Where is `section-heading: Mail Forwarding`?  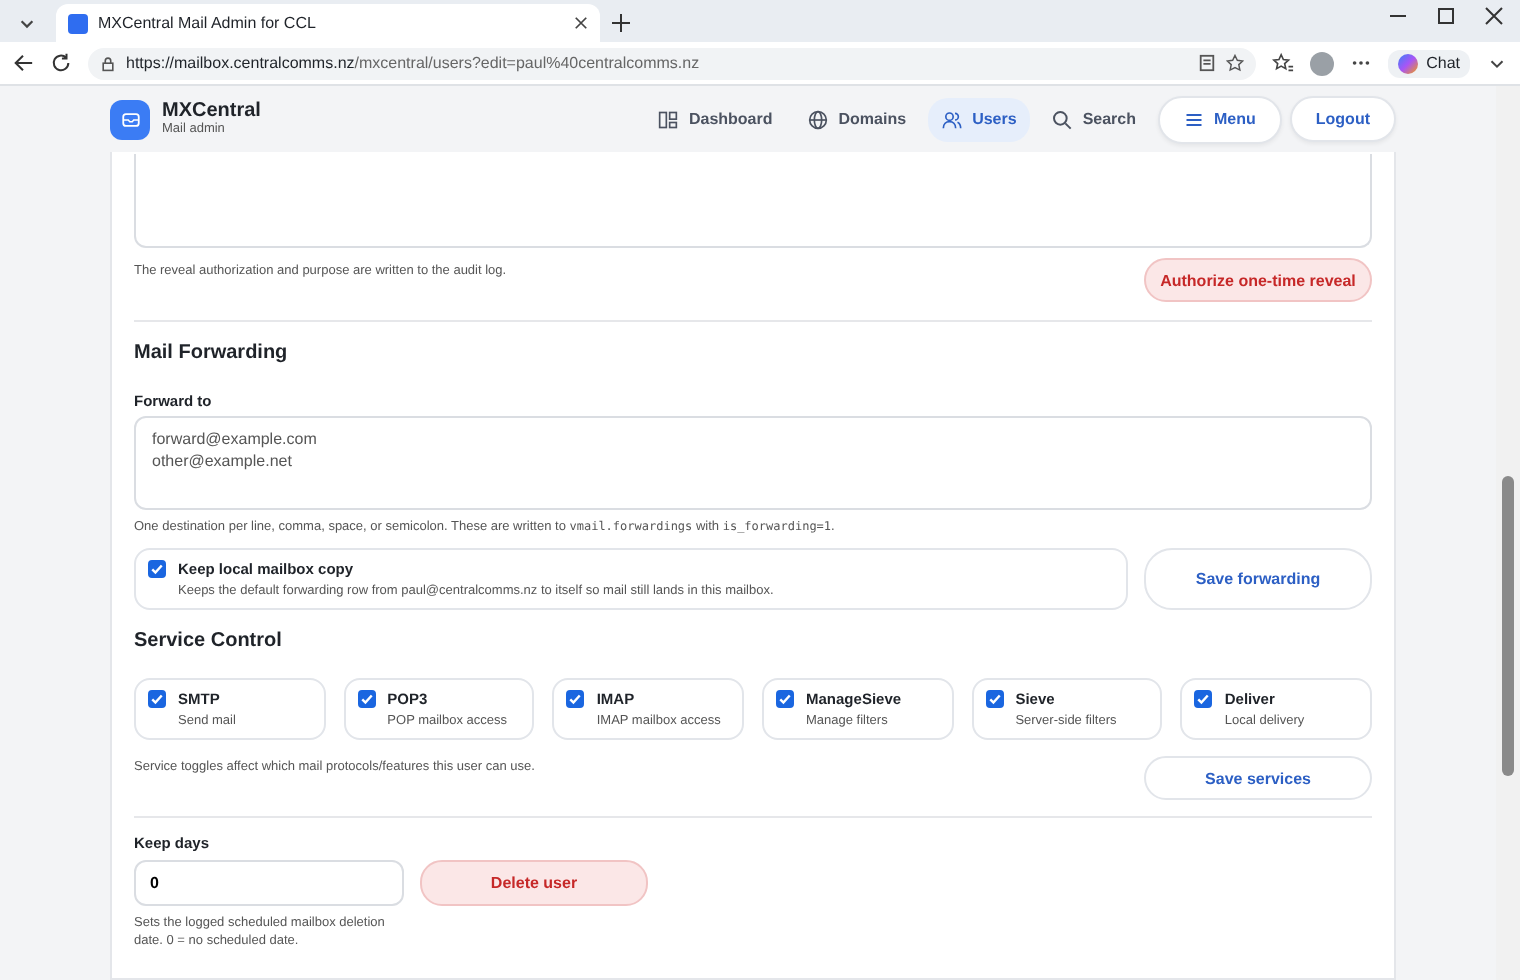 section-heading: Mail Forwarding is located at coordinates (212, 353).